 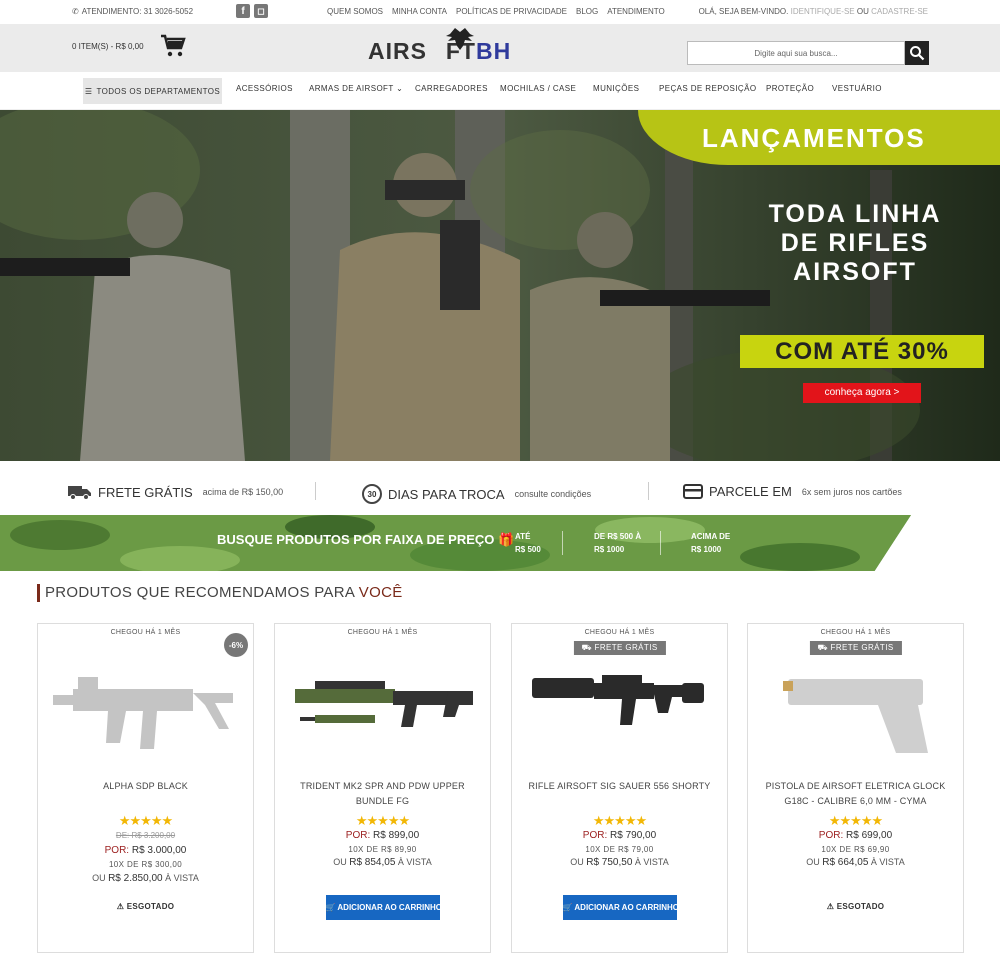 I want to click on link-minha-conta: MINHA CONTA, so click(x=419, y=11).